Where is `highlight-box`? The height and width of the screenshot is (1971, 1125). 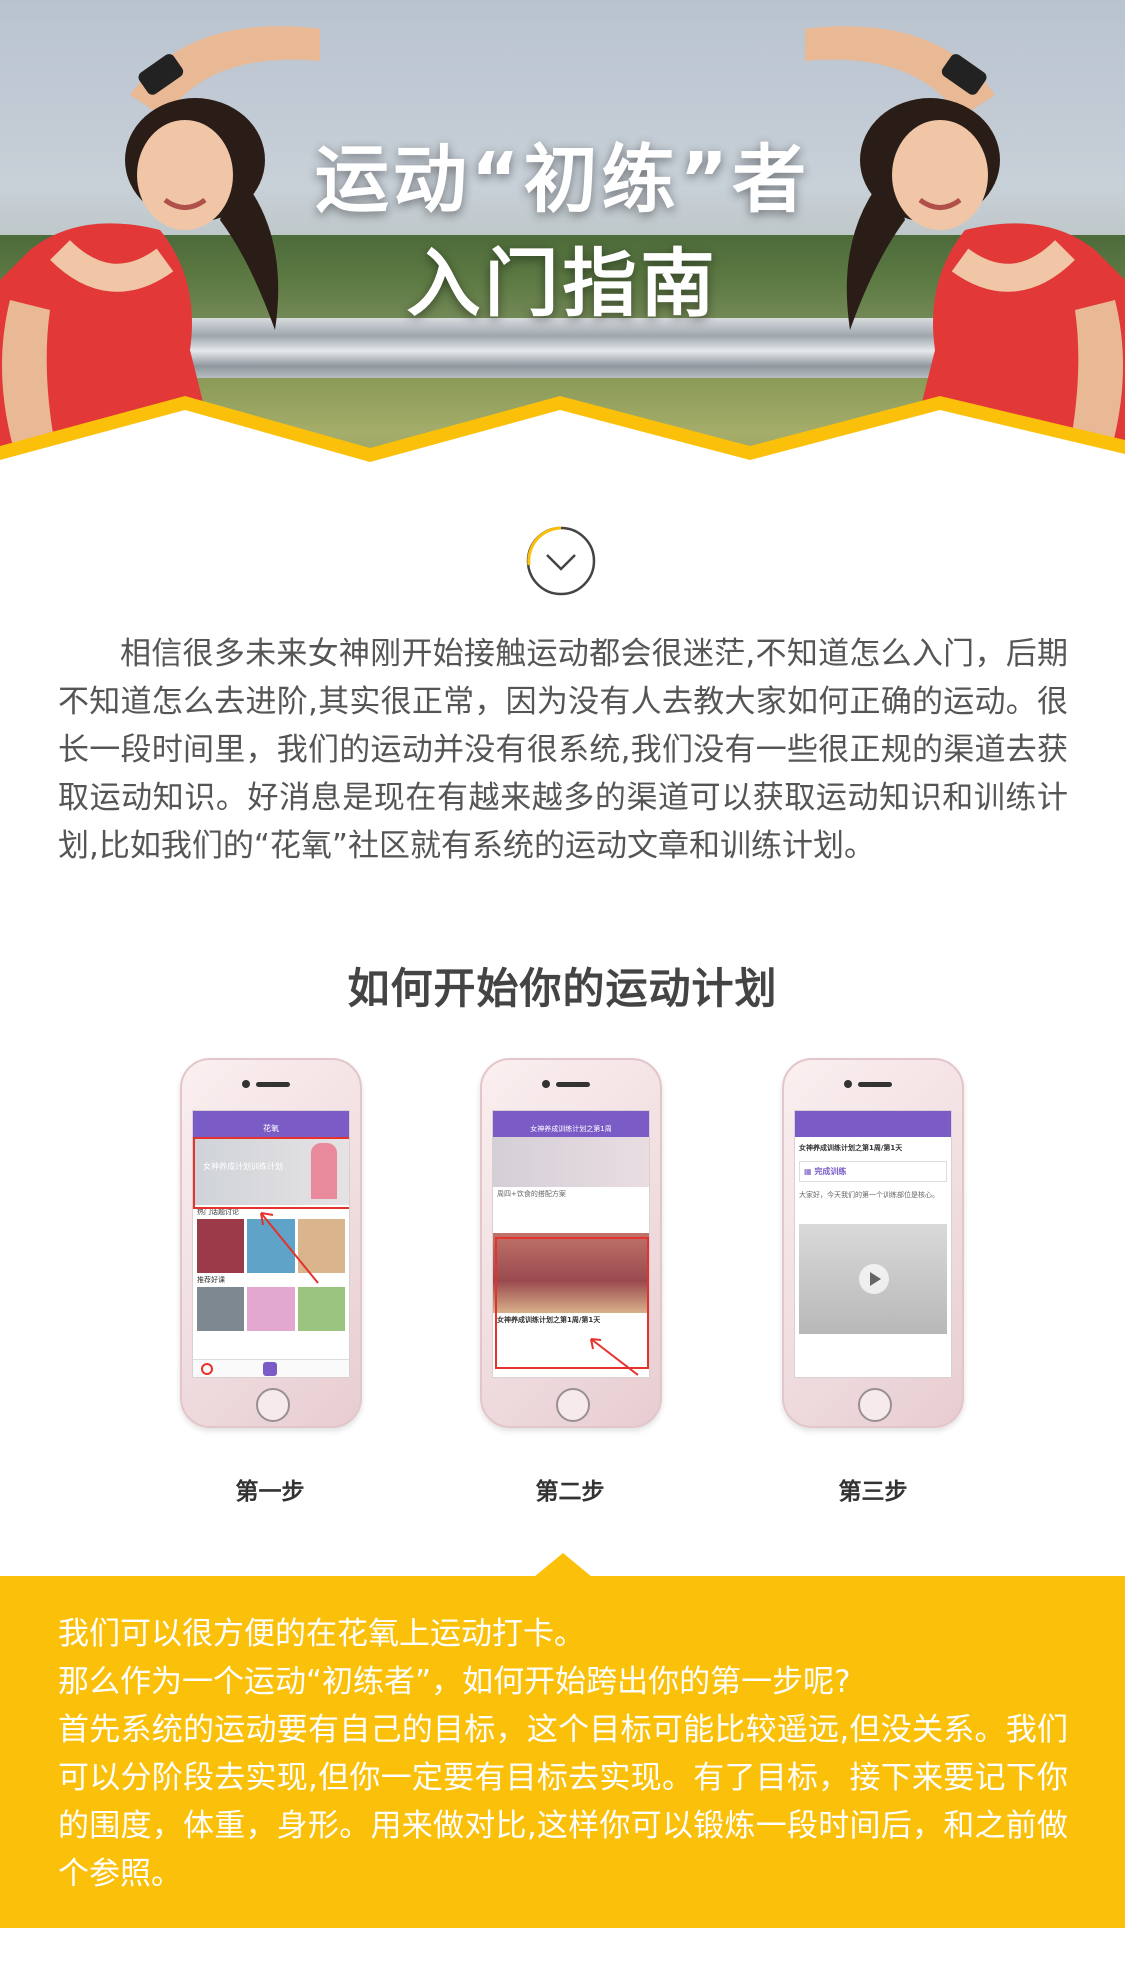 highlight-box is located at coordinates (271, 1173).